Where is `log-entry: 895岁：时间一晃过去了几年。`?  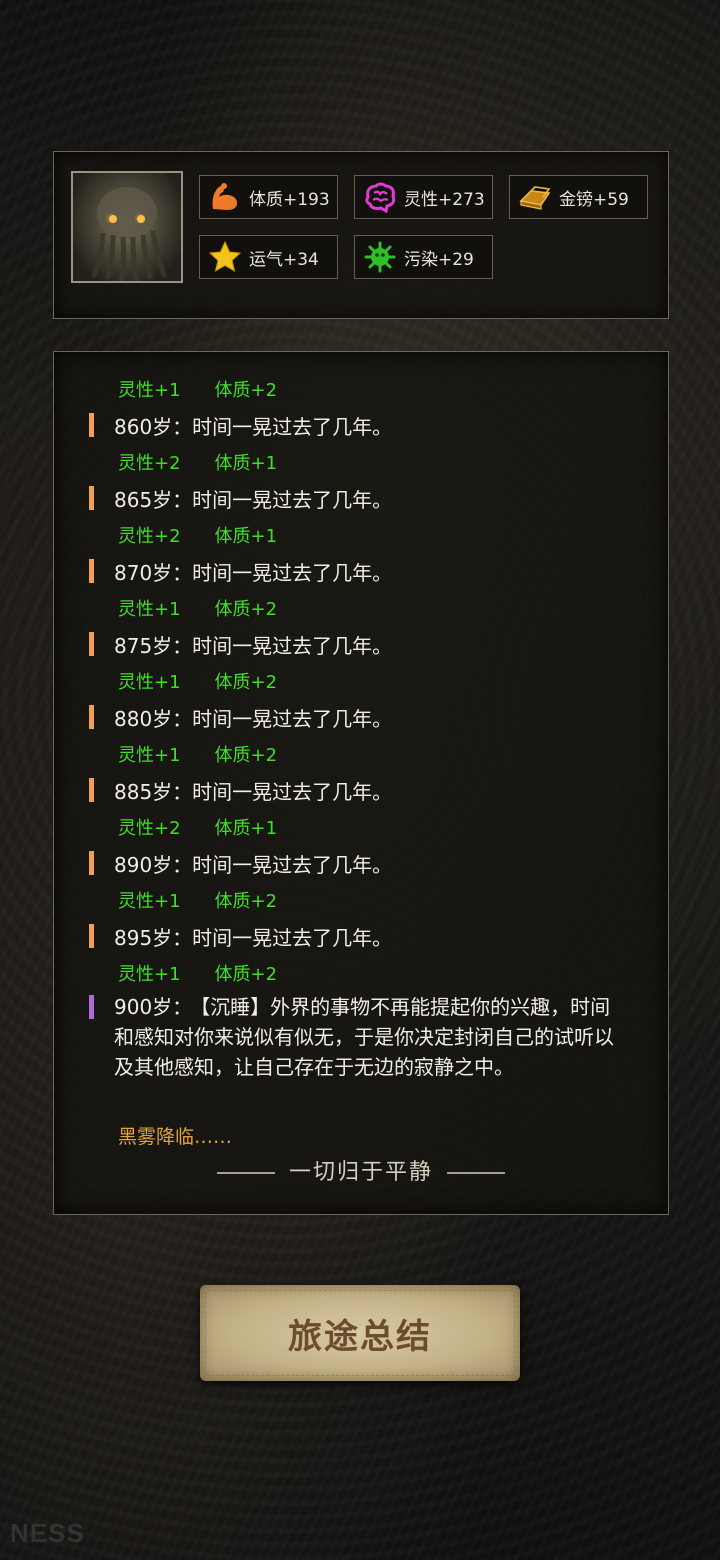 log-entry: 895岁：时间一晃过去了几年。 is located at coordinates (240, 936).